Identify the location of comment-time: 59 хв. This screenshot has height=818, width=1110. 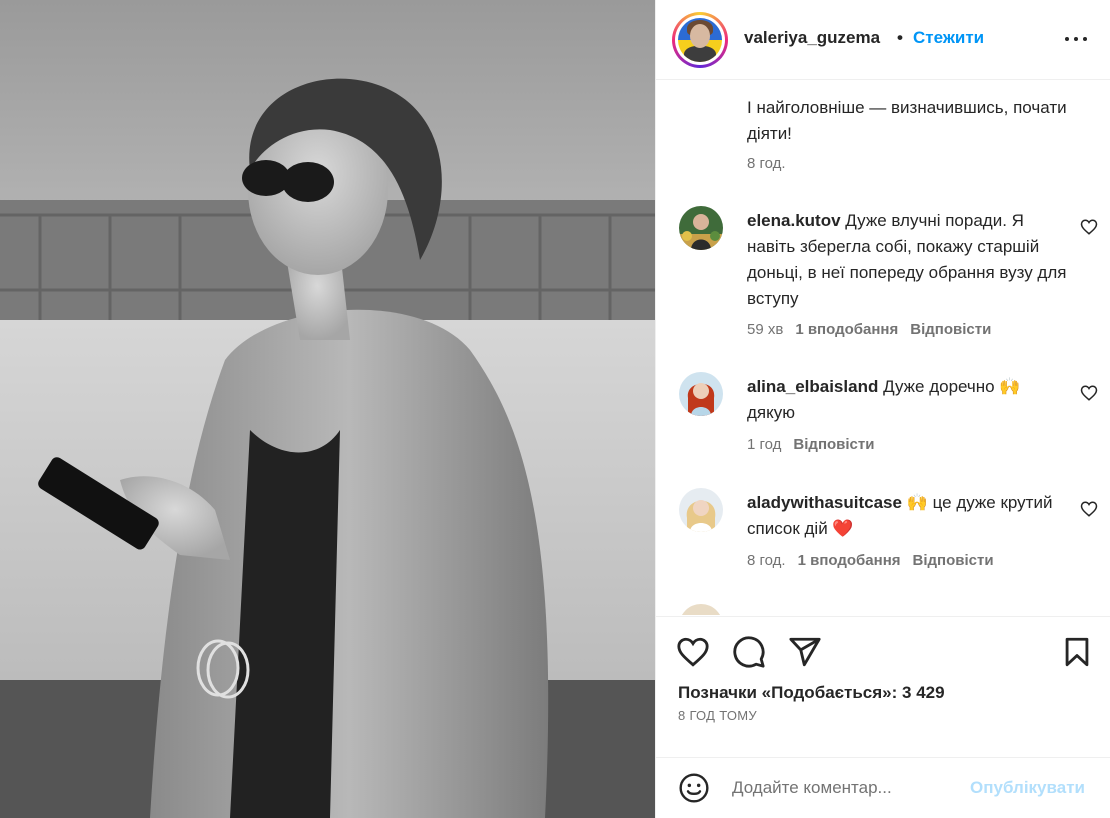
(765, 329).